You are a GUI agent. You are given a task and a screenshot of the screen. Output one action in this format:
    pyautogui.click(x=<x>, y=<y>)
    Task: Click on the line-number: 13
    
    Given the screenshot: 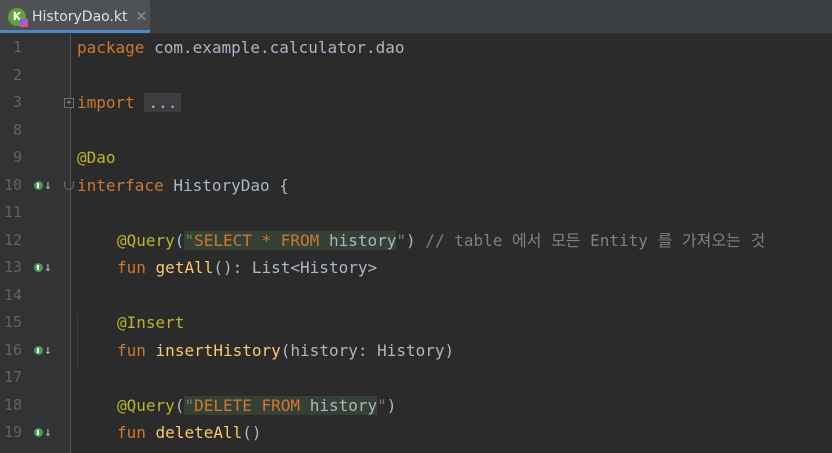 What is the action you would take?
    pyautogui.click(x=12, y=267)
    